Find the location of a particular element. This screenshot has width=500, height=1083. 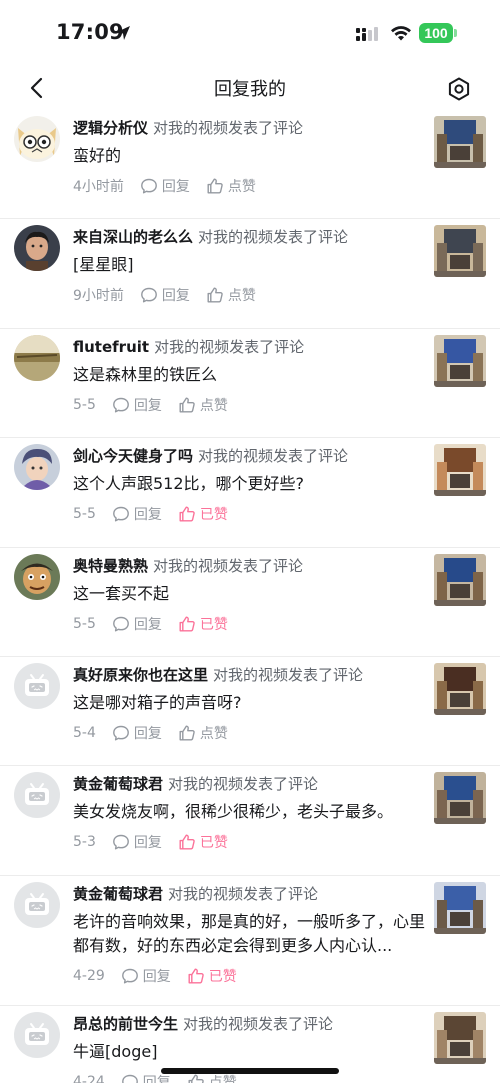

reply-header: 奥特曼熟熟 对我的视频发表了评论 is located at coordinates (188, 565).